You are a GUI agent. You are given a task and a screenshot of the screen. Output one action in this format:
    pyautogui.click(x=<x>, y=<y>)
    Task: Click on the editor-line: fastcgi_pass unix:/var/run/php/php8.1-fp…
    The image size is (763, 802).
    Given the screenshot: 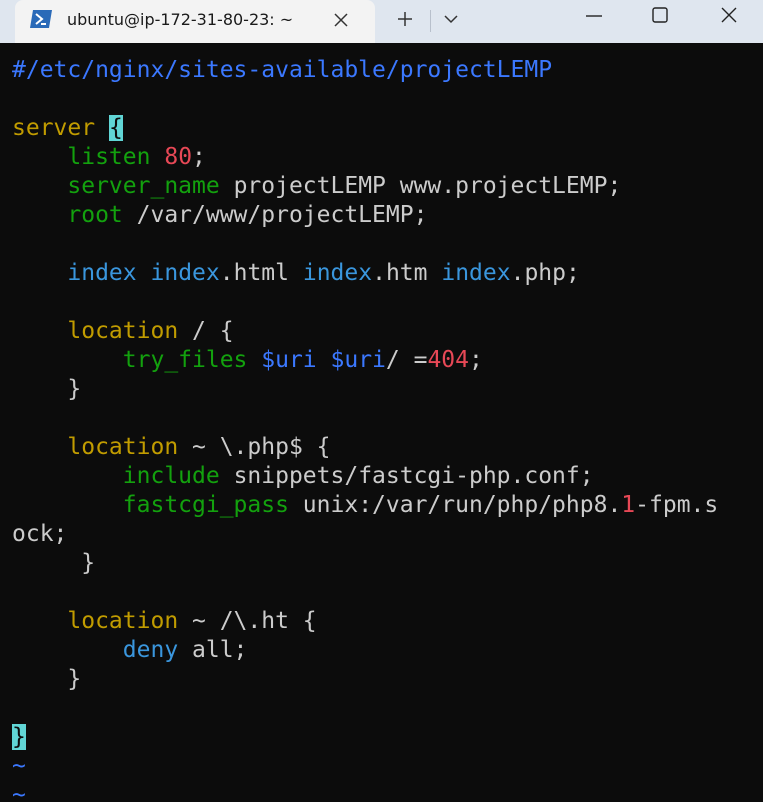 What is the action you would take?
    pyautogui.click(x=365, y=505)
    